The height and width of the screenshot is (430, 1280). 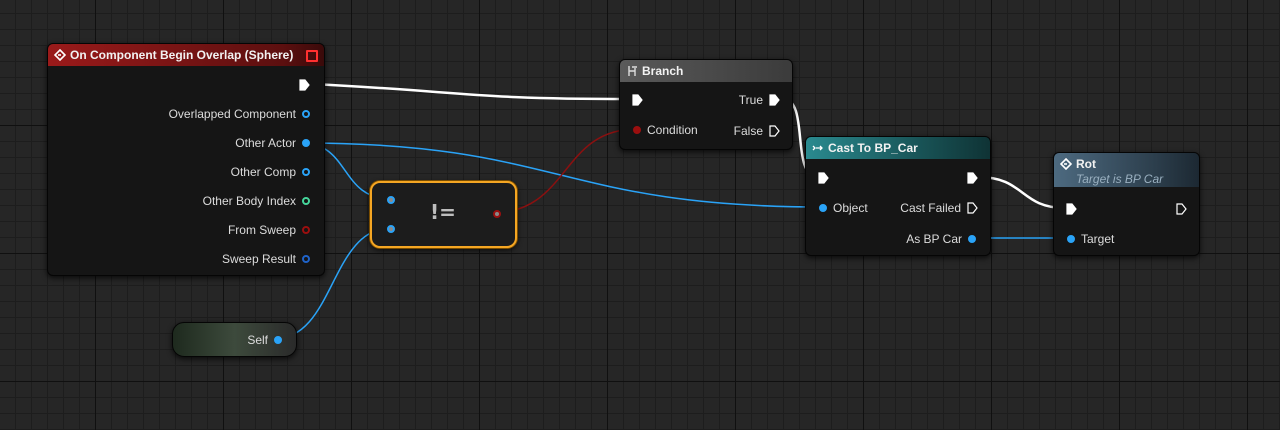 I want to click on self-label: Self, so click(x=257, y=340).